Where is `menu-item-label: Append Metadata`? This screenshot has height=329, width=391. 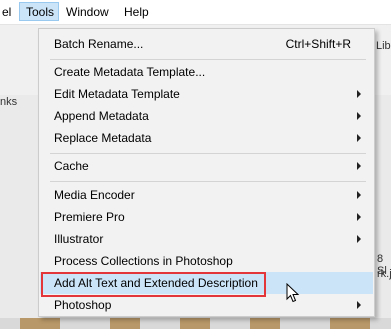 menu-item-label: Append Metadata is located at coordinates (101, 116).